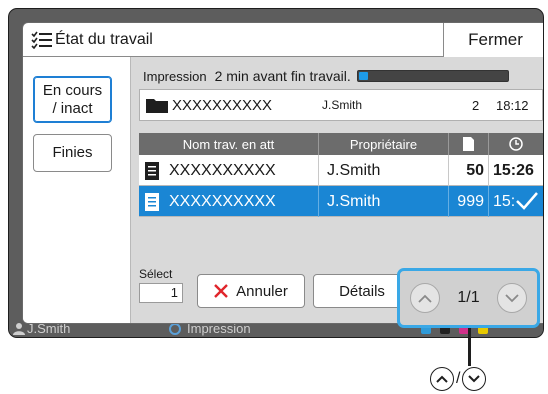 The image size is (548, 394). I want to click on page-indicator: 1/1, so click(468, 297).